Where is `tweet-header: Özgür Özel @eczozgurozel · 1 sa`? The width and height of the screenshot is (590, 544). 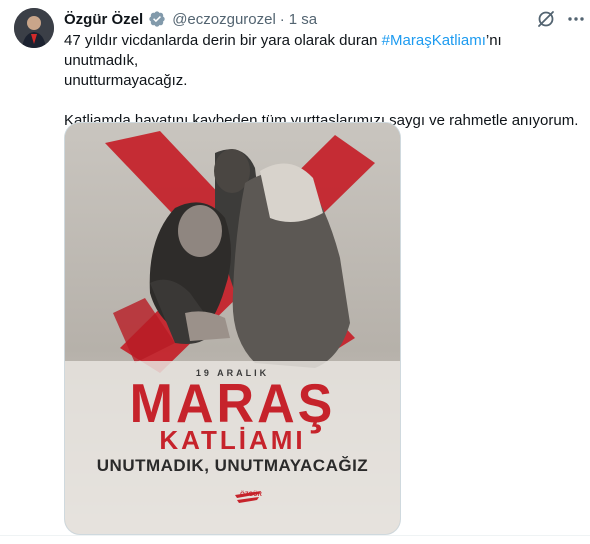 tweet-header: Özgür Özel @eczozgurozel · 1 sa is located at coordinates (190, 19).